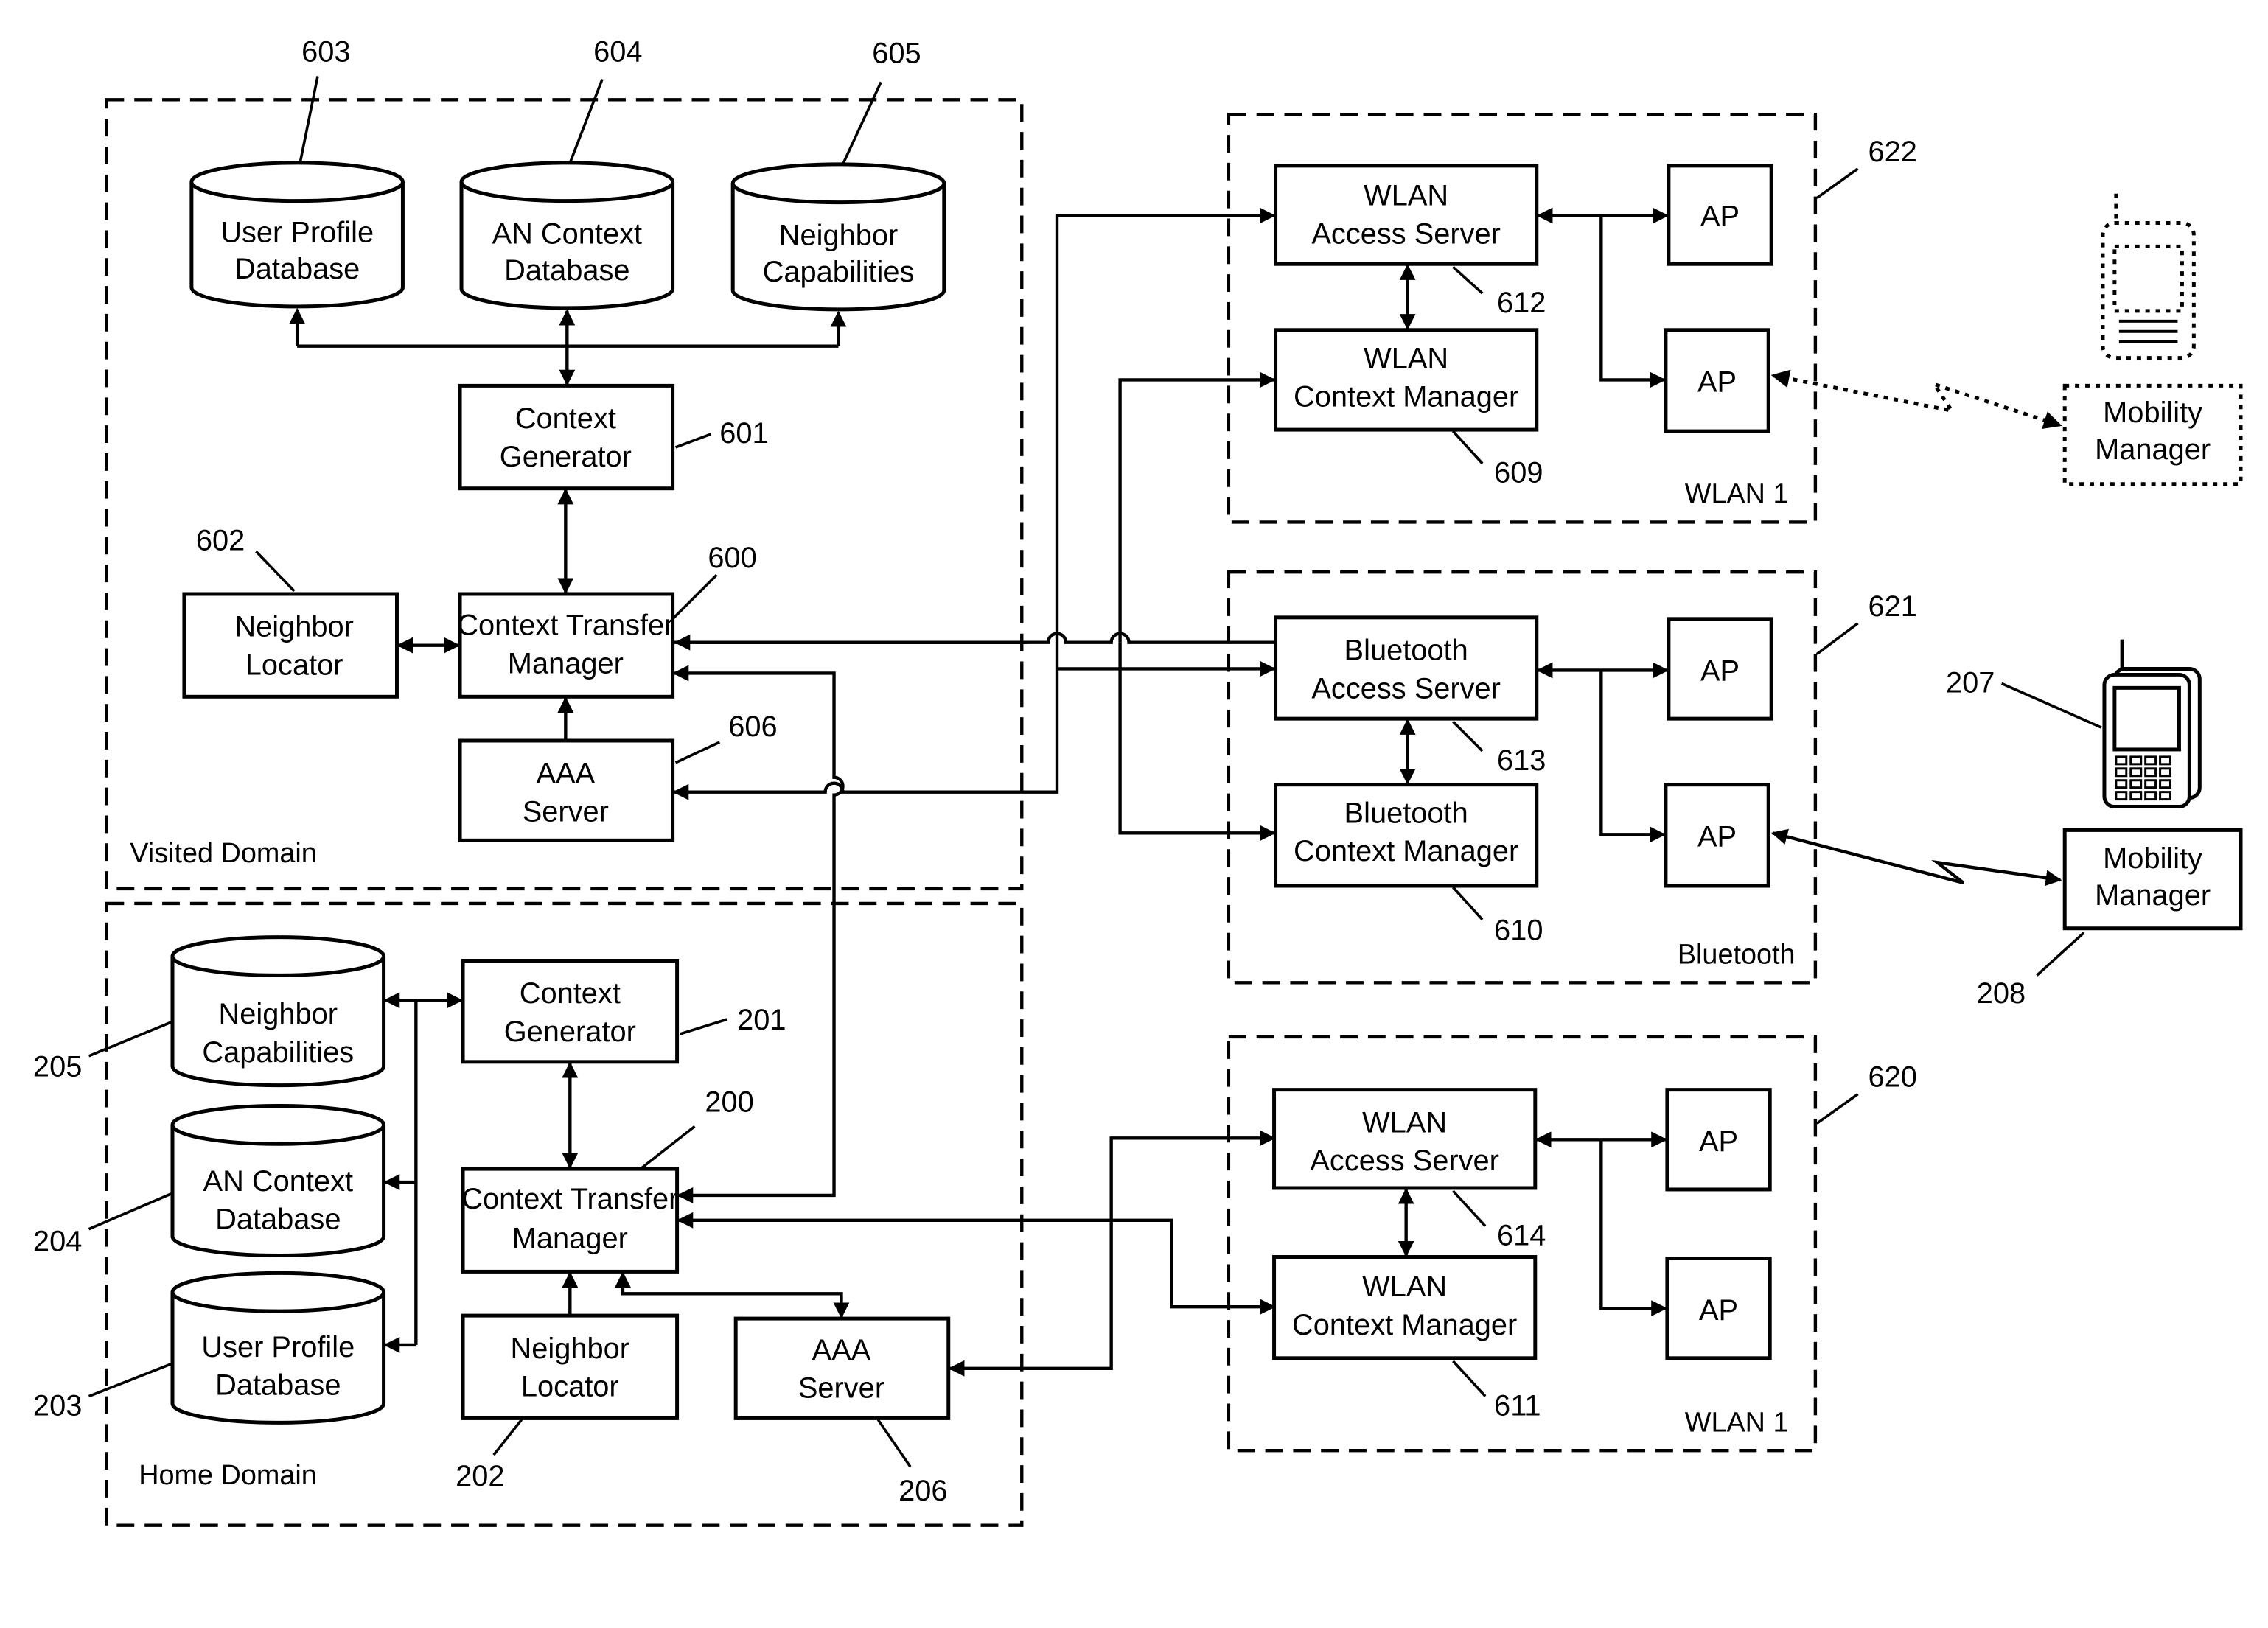  I want to click on ref-605: 605, so click(896, 54).